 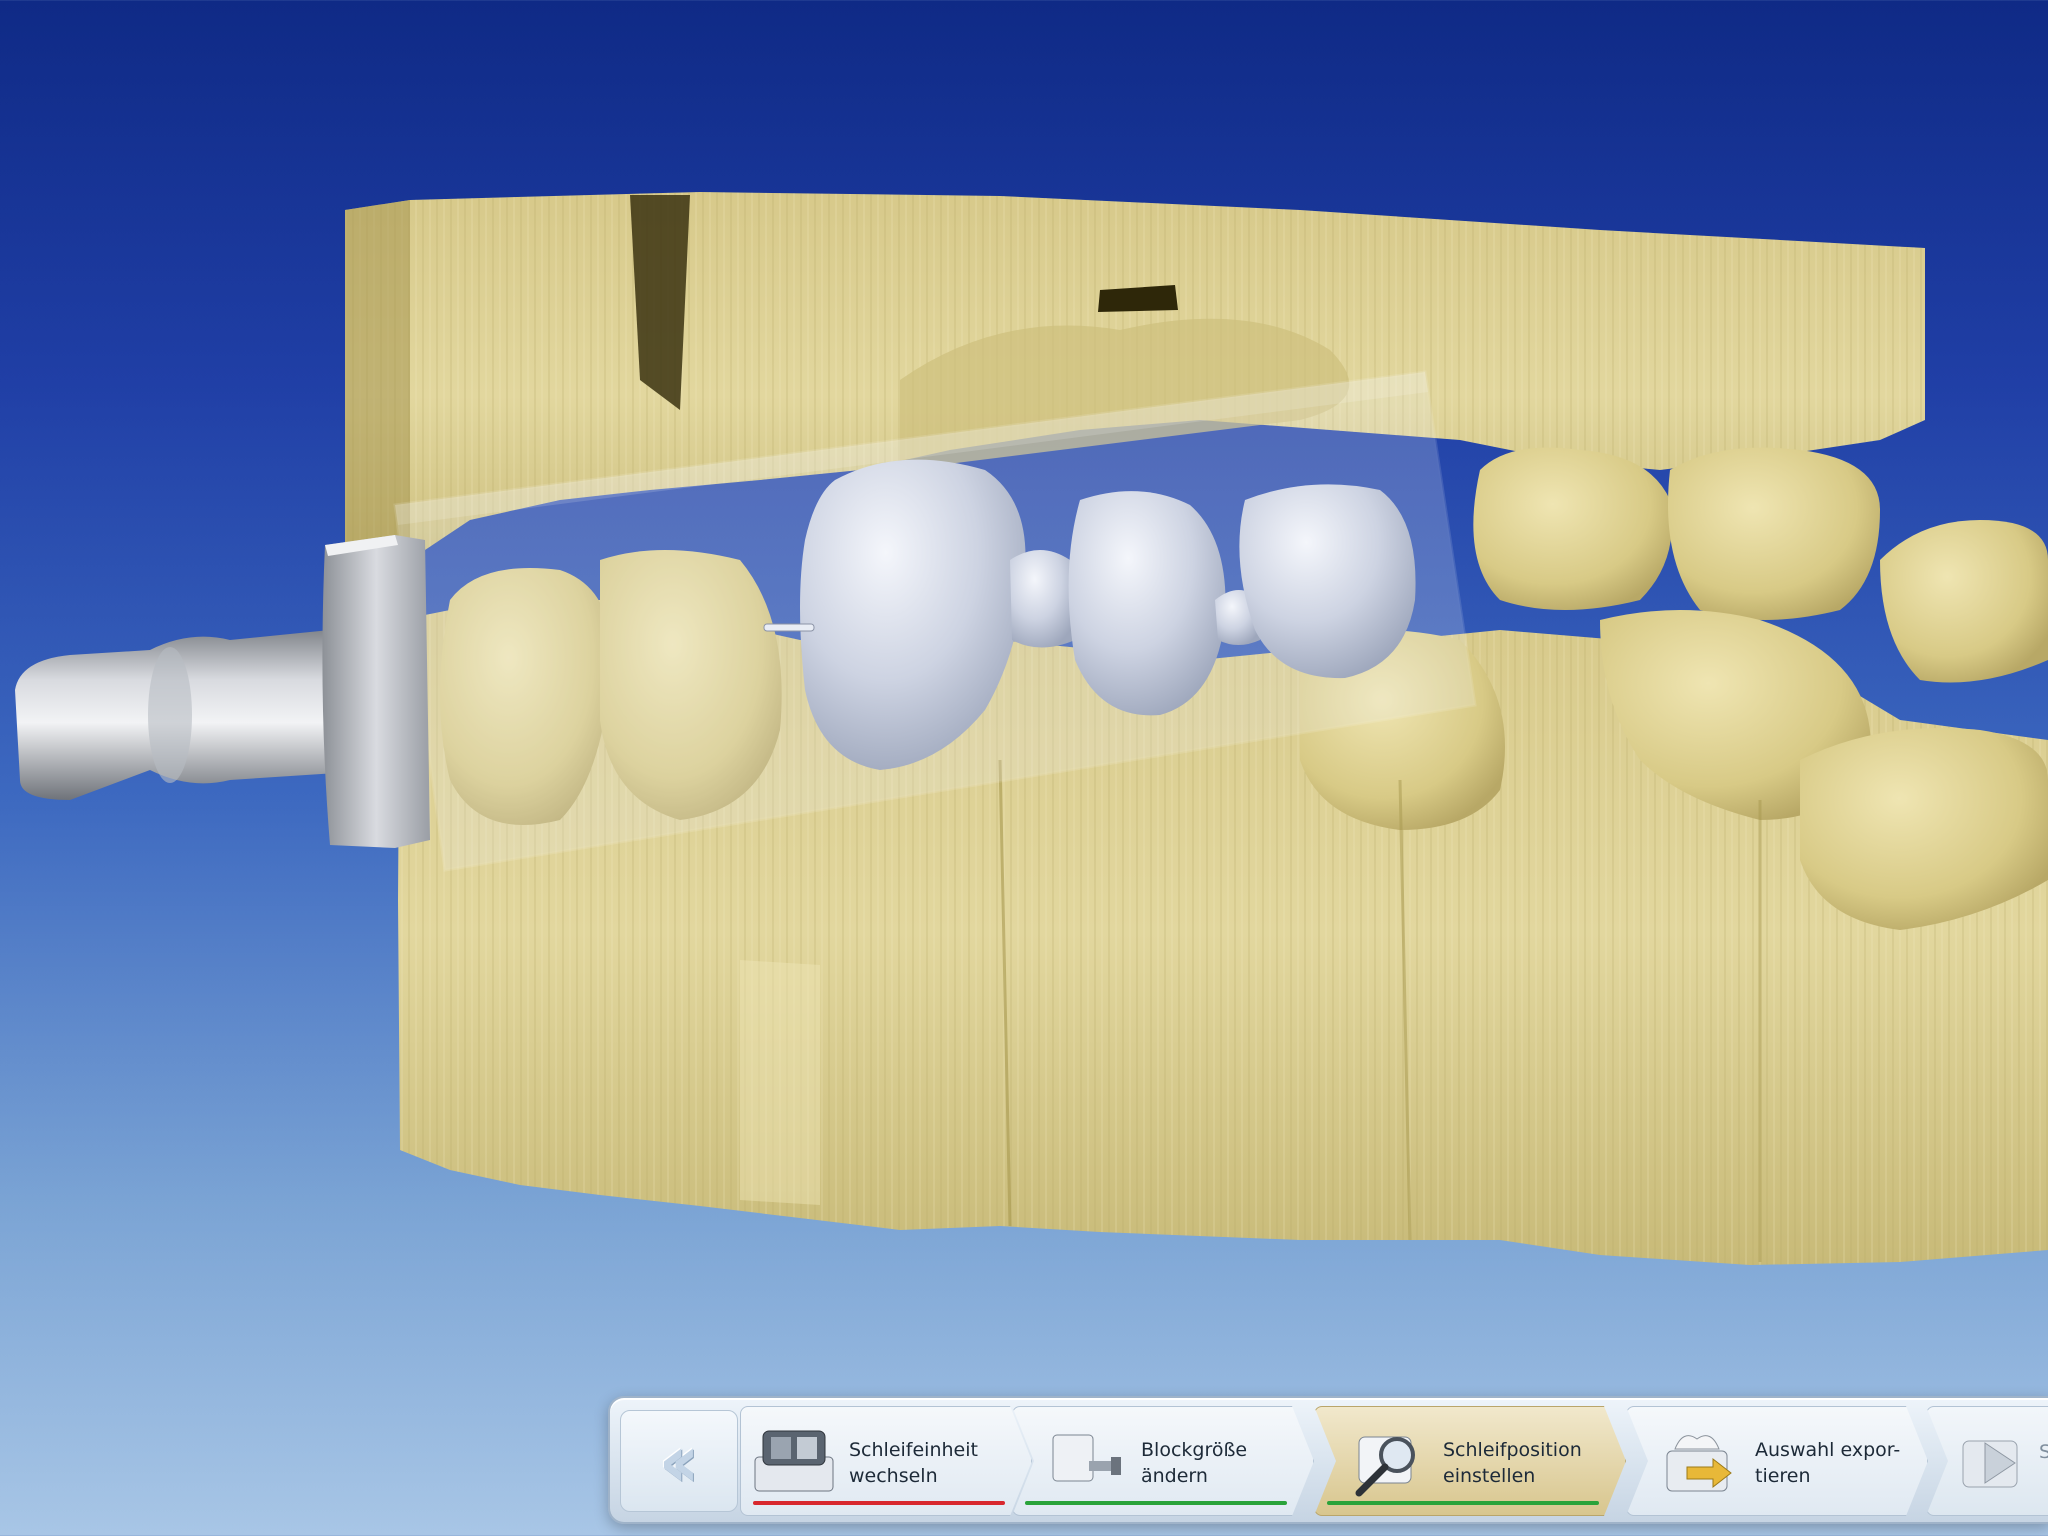 I want to click on step-next-partial: Sc, so click(x=1987, y=1461).